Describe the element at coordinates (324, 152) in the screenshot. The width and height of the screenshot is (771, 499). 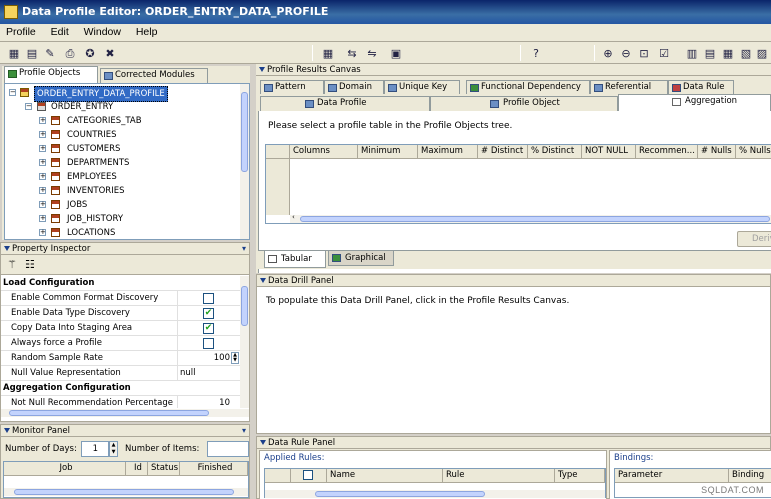
I see `col-columns: Columns` at that location.